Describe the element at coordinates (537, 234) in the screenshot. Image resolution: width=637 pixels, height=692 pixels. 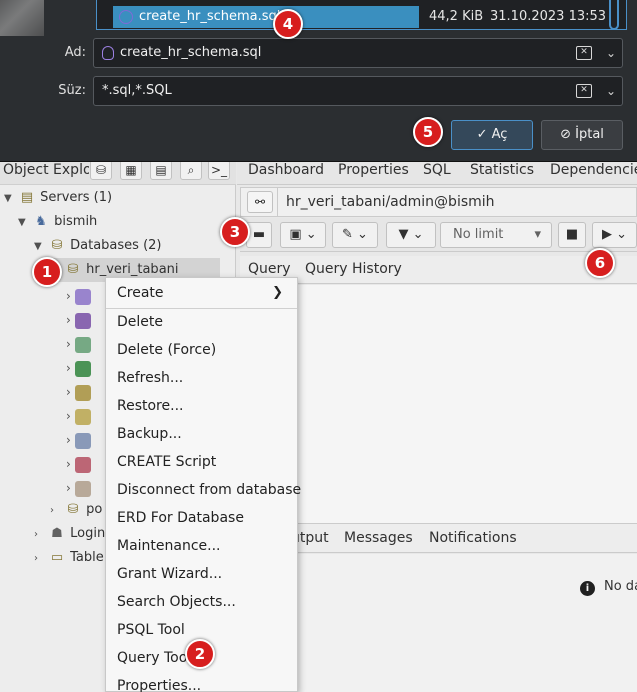
I see `dropdown-arrow-icon: ▾` at that location.